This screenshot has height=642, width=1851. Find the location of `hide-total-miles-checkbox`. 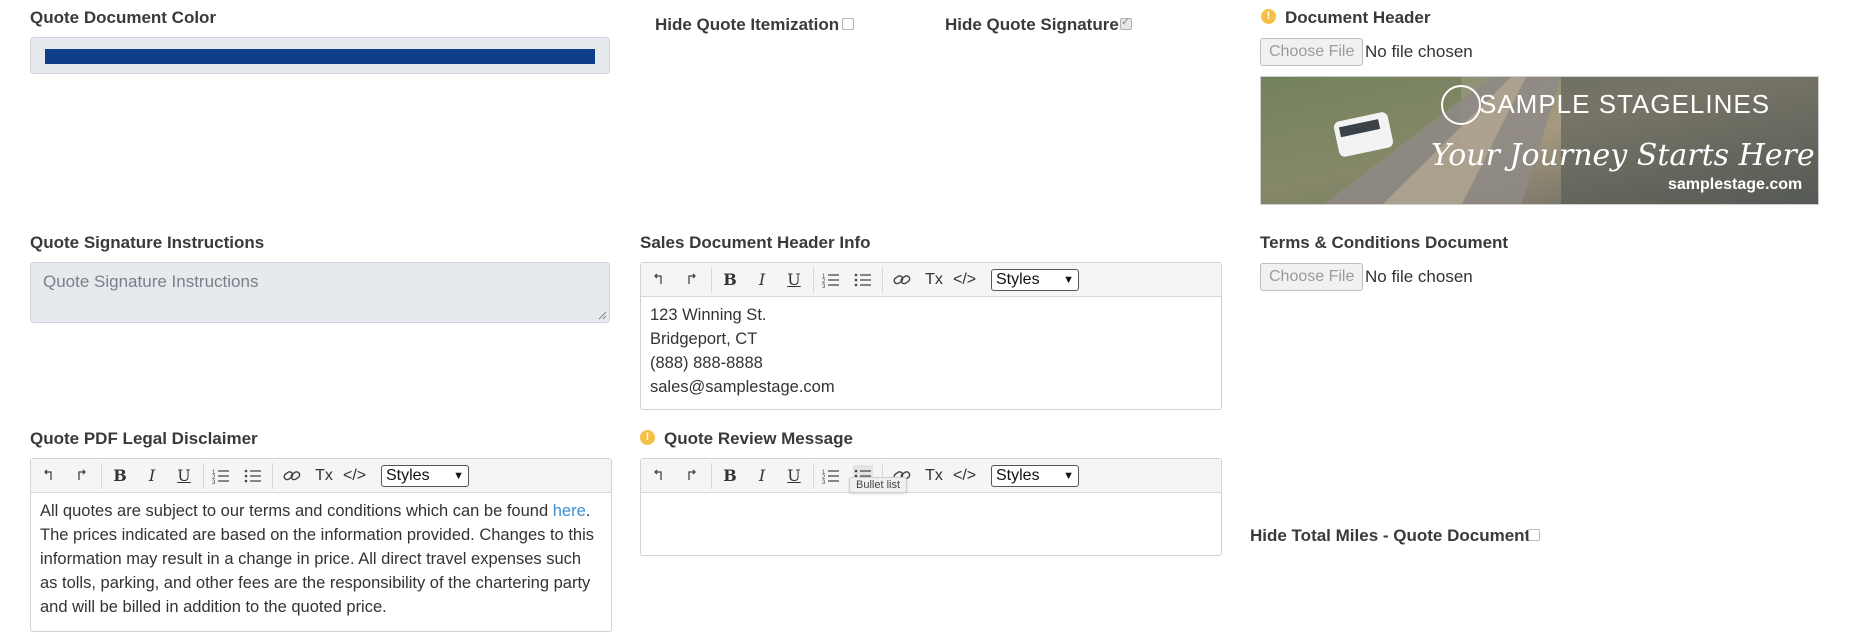

hide-total-miles-checkbox is located at coordinates (1534, 535).